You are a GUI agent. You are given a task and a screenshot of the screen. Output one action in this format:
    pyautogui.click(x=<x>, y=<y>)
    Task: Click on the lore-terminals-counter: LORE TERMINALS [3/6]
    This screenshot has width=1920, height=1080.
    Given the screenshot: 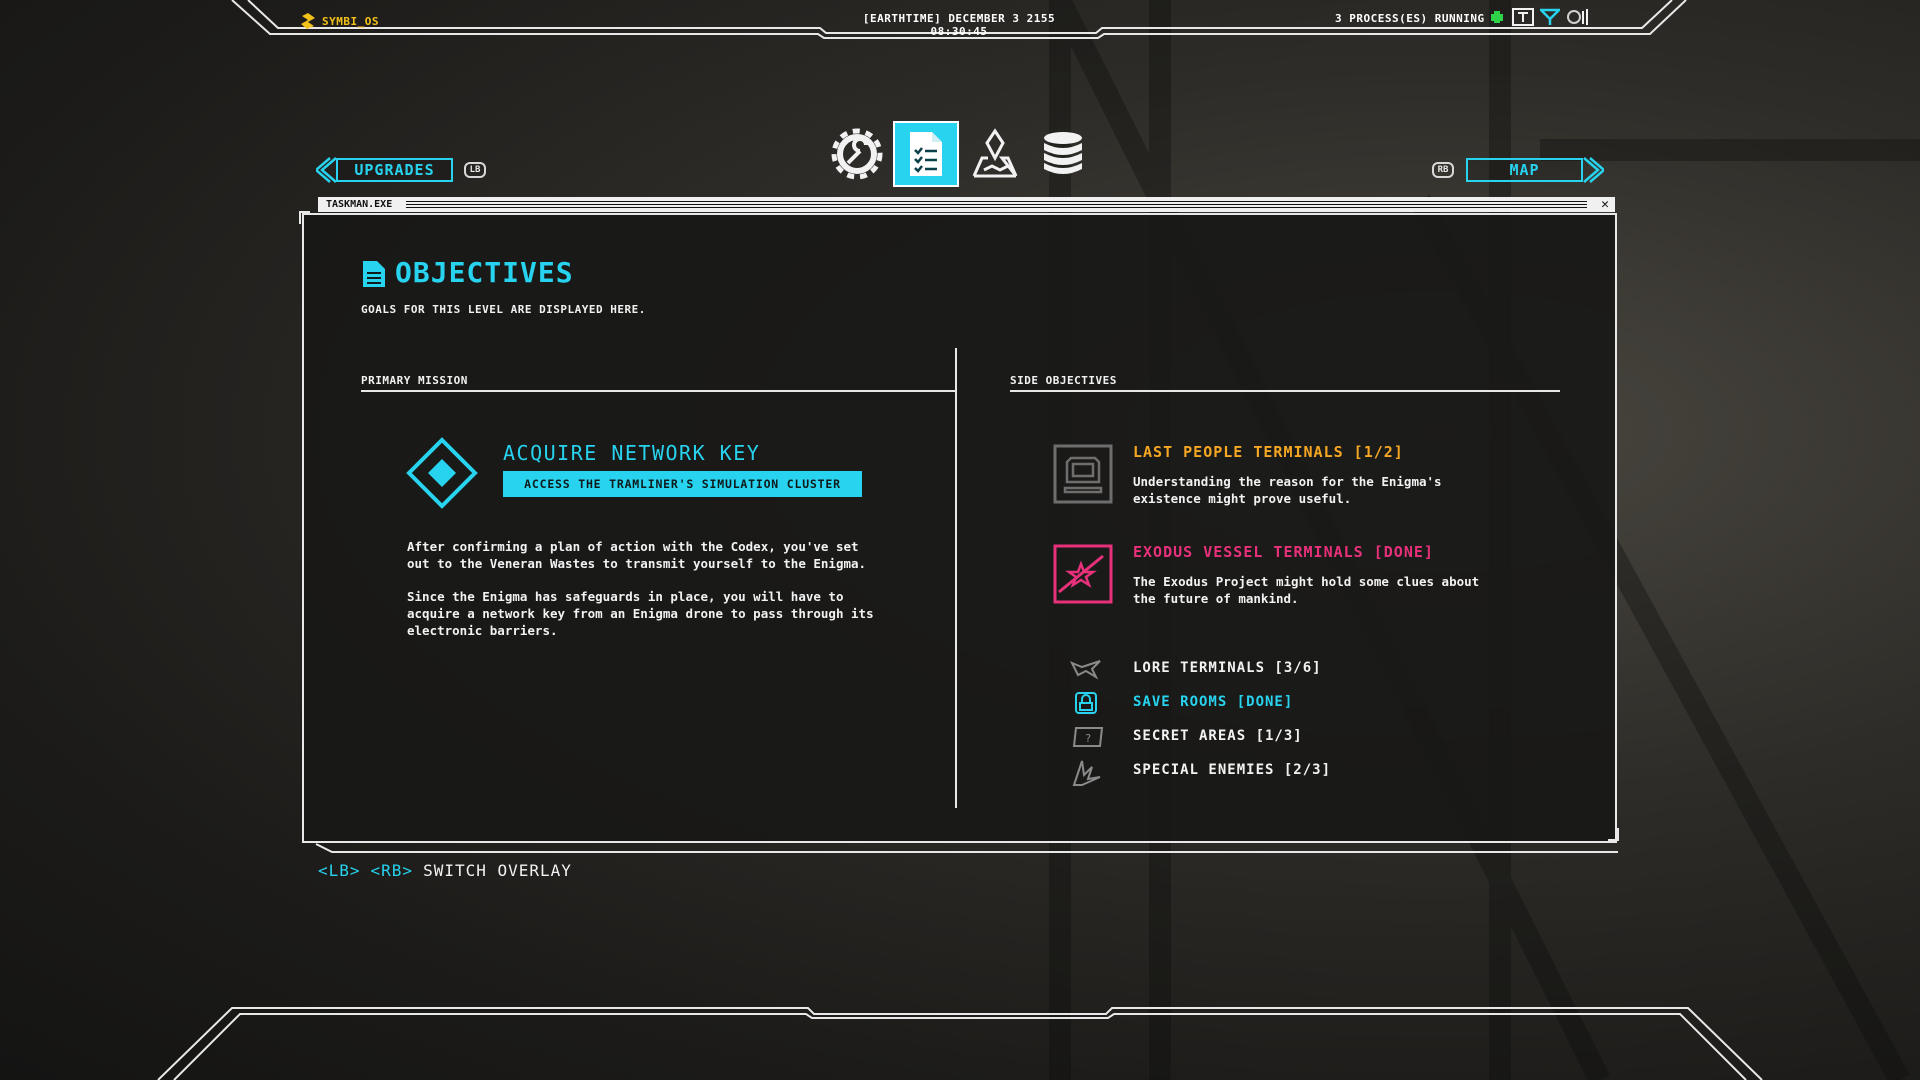 What is the action you would take?
    pyautogui.click(x=1227, y=668)
    